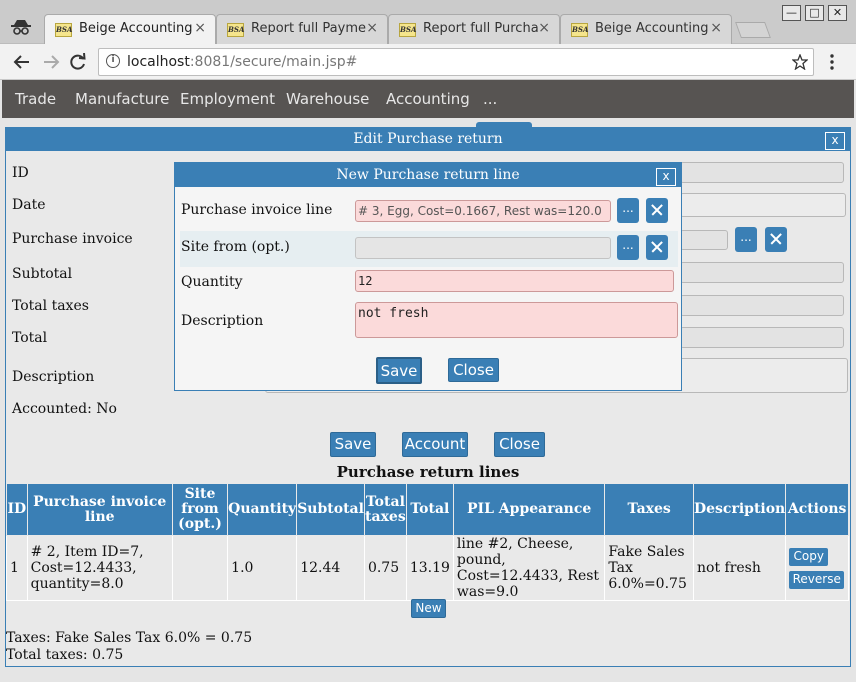 The width and height of the screenshot is (856, 682). Describe the element at coordinates (235, 247) in the screenshot. I see `site-from-label: Site from (opt.)` at that location.